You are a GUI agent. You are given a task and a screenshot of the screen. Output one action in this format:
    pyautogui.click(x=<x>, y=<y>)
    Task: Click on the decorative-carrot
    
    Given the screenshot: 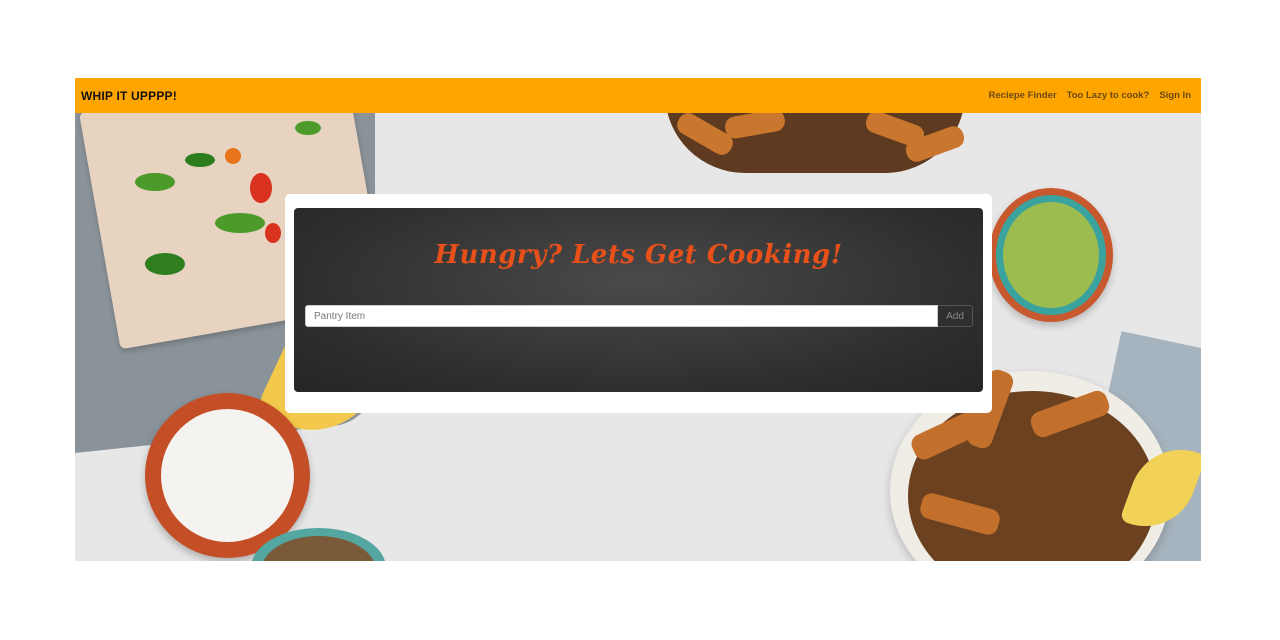 What is the action you would take?
    pyautogui.click(x=233, y=156)
    